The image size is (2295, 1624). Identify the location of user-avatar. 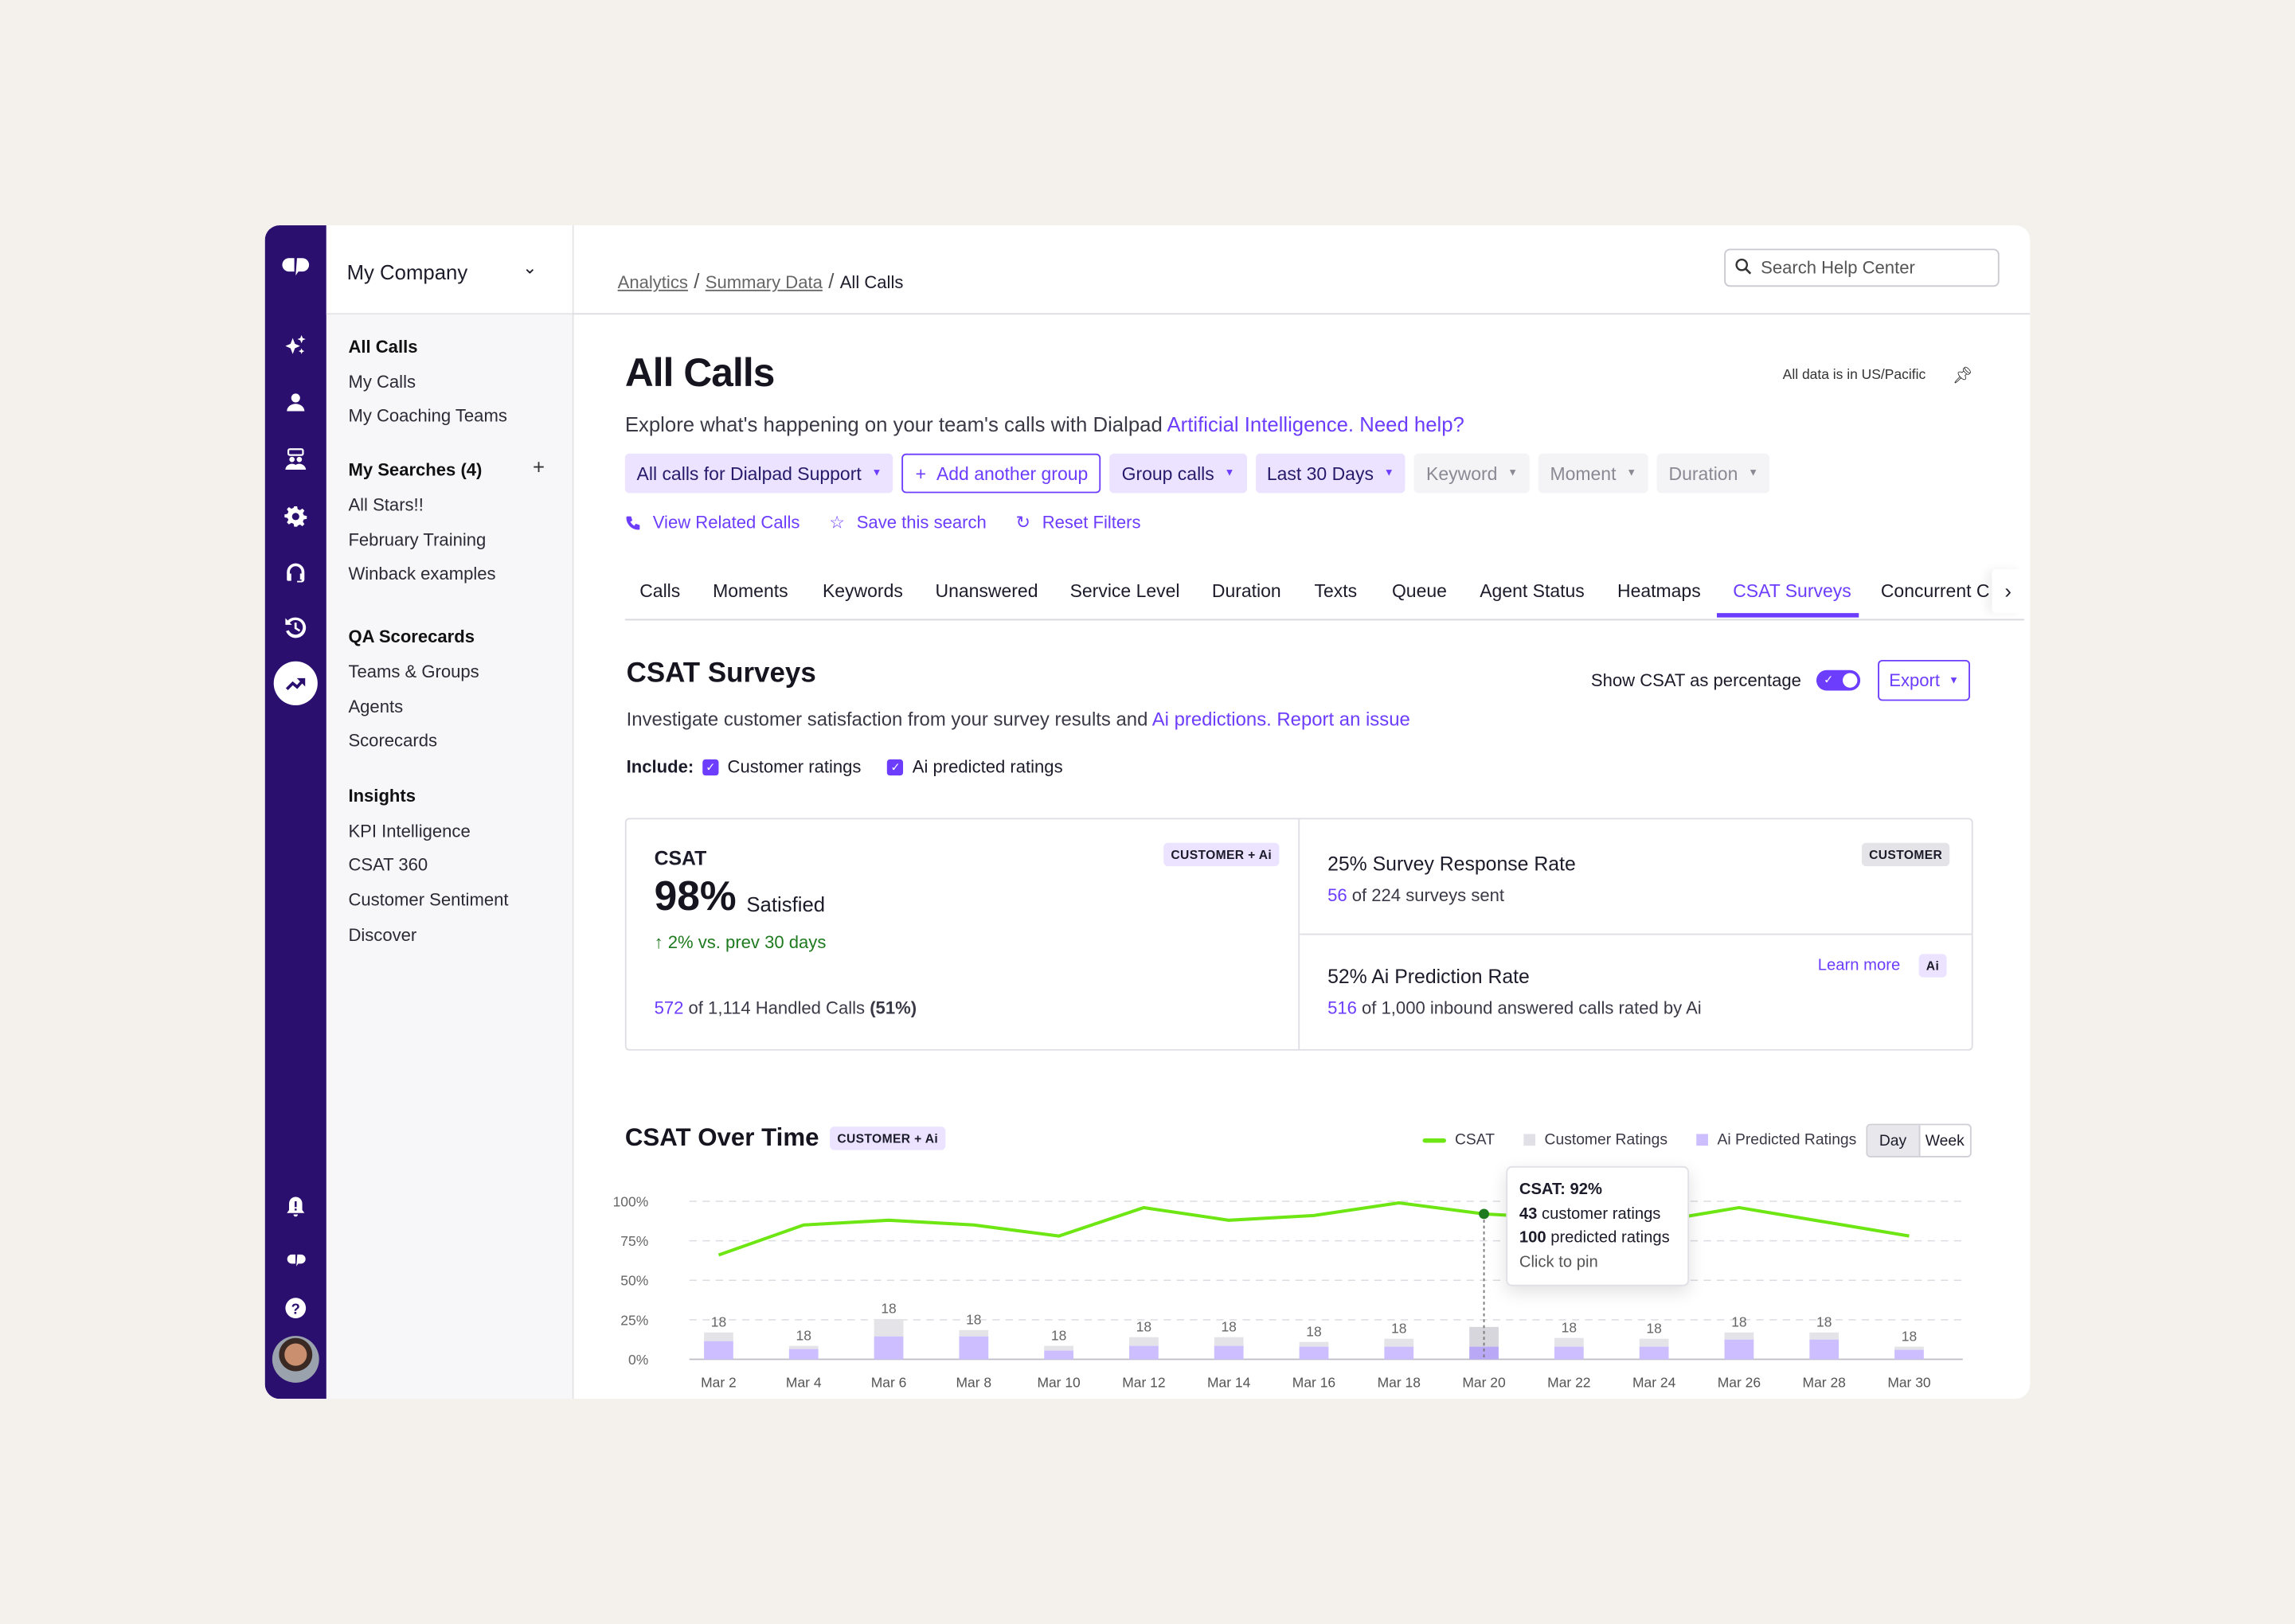
(295, 1359).